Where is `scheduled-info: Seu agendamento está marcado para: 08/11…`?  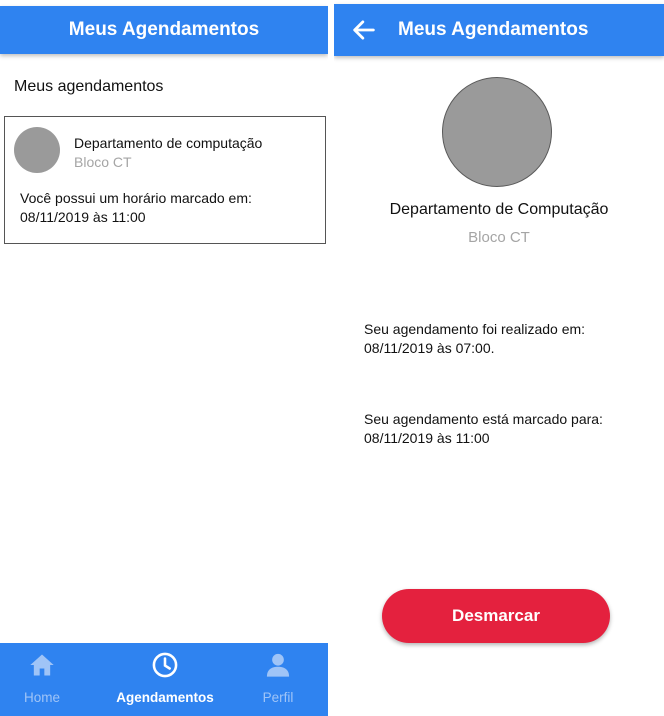
scheduled-info: Seu agendamento está marcado para: 08/11… is located at coordinates (511, 429).